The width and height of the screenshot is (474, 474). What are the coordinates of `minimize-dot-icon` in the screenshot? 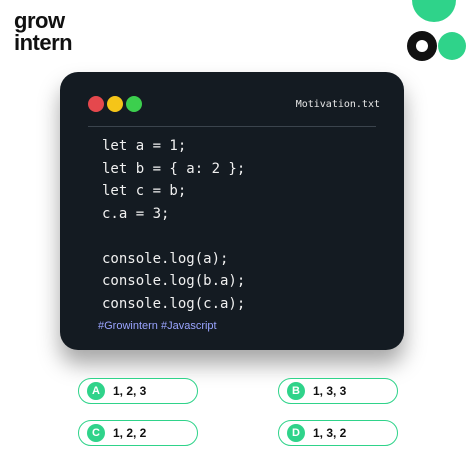 It's located at (115, 104).